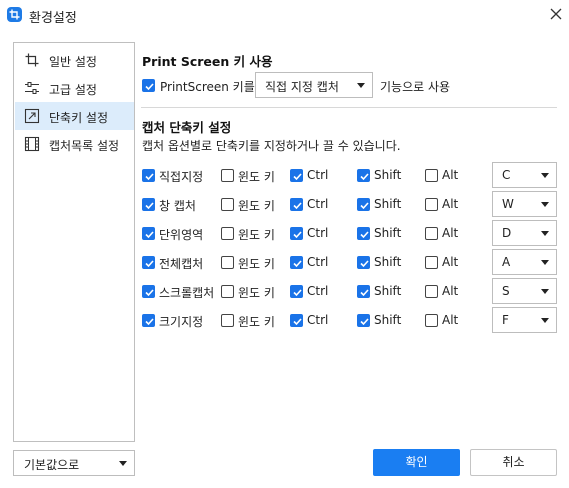 The height and width of the screenshot is (488, 569). What do you see at coordinates (556, 14) in the screenshot?
I see `close-icon` at bounding box center [556, 14].